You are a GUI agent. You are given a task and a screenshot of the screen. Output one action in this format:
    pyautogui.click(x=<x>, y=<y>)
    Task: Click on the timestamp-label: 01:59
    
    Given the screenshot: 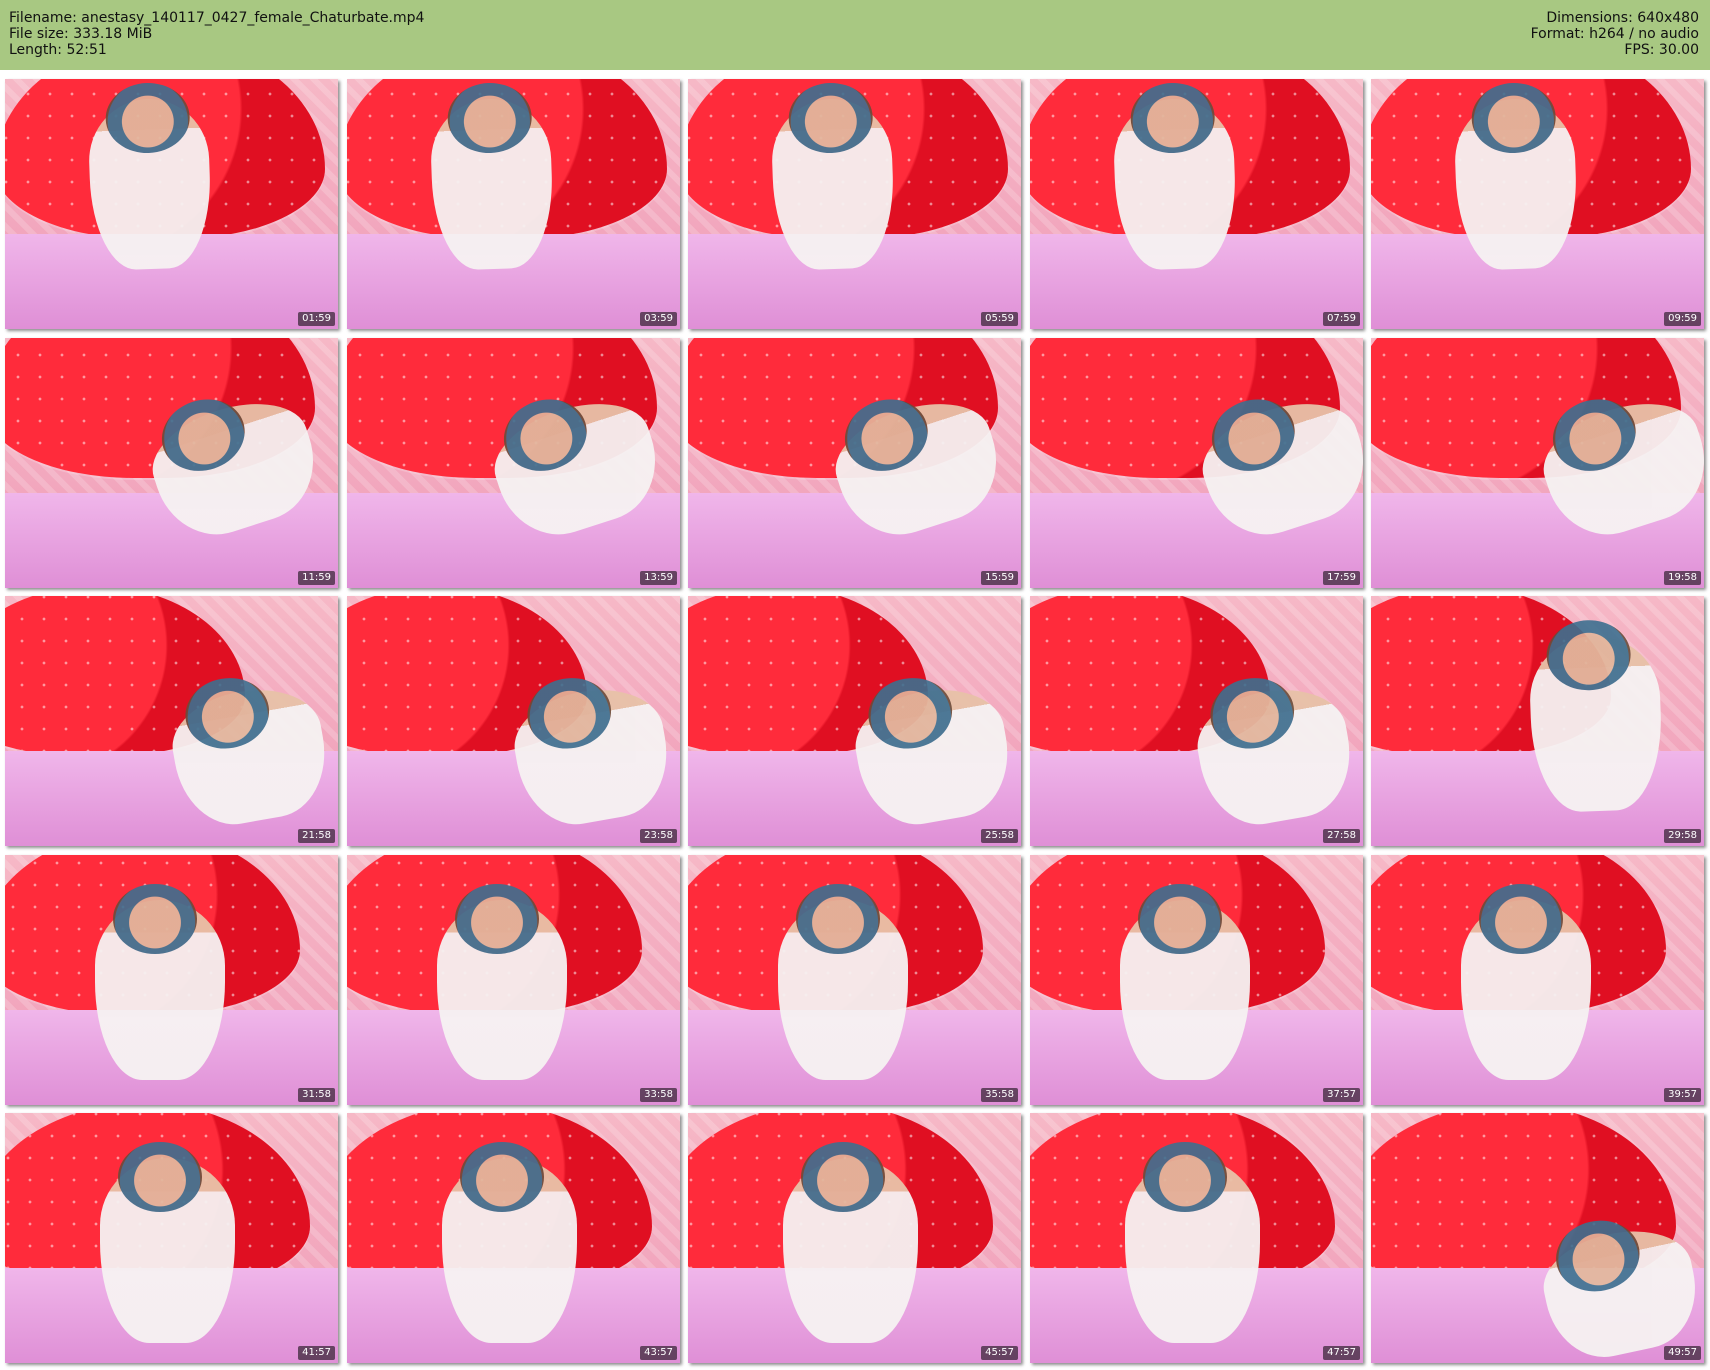 What is the action you would take?
    pyautogui.click(x=316, y=319)
    